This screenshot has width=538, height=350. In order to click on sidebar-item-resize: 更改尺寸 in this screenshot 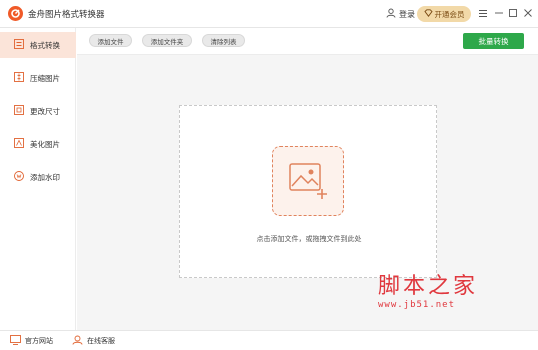, I will do `click(38, 111)`.